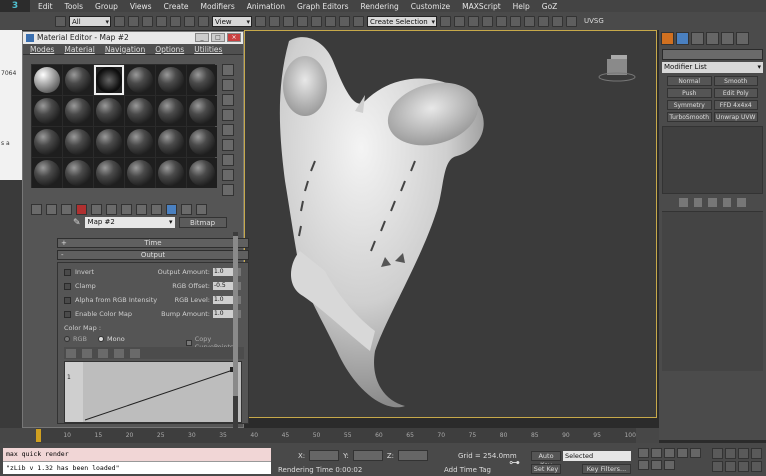  Describe the element at coordinates (202, 37) in the screenshot. I see `minimize-icon: _` at that location.